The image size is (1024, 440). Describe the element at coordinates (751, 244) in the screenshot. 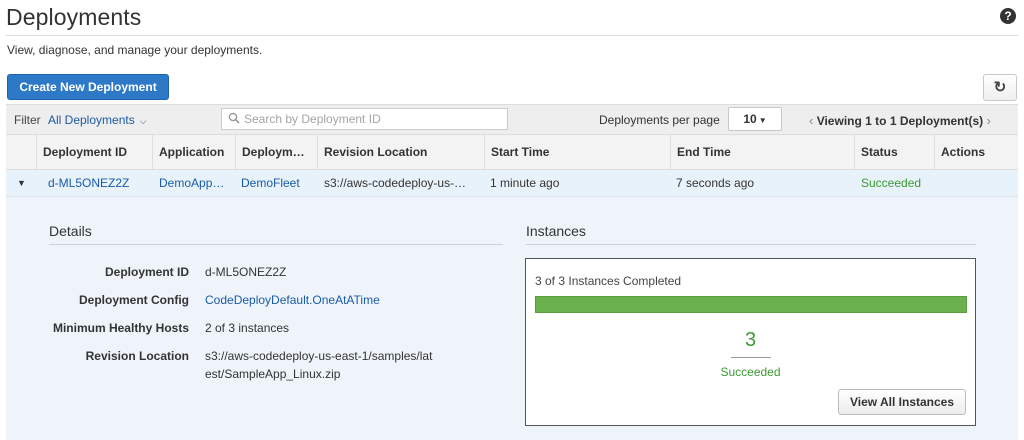

I see `instances-divider` at that location.